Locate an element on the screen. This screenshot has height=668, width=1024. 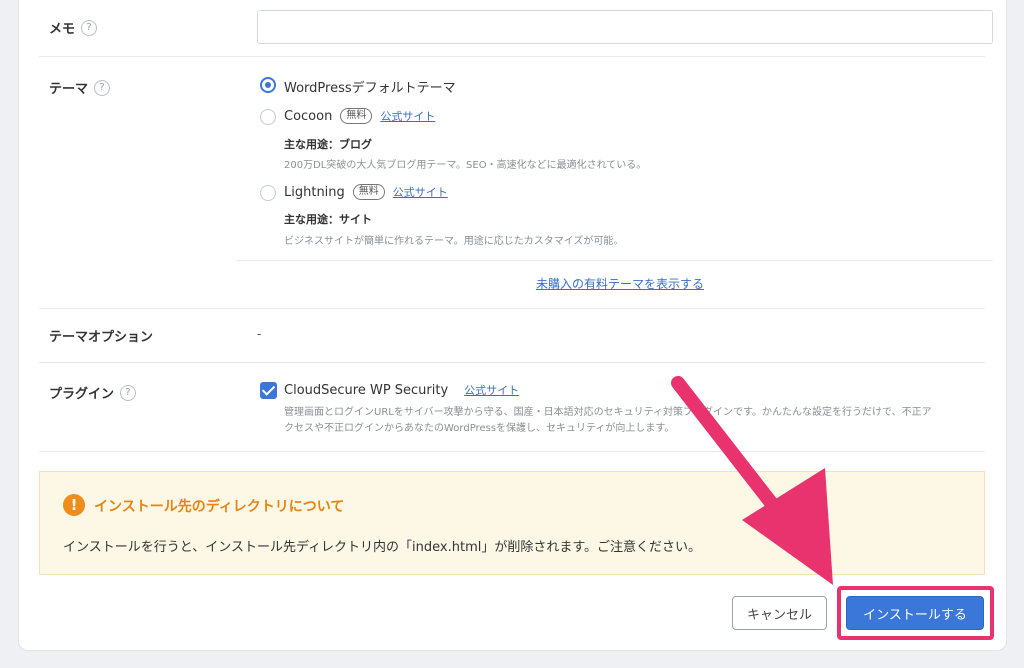
theme-option-label: テーマオプション is located at coordinates (101, 337).